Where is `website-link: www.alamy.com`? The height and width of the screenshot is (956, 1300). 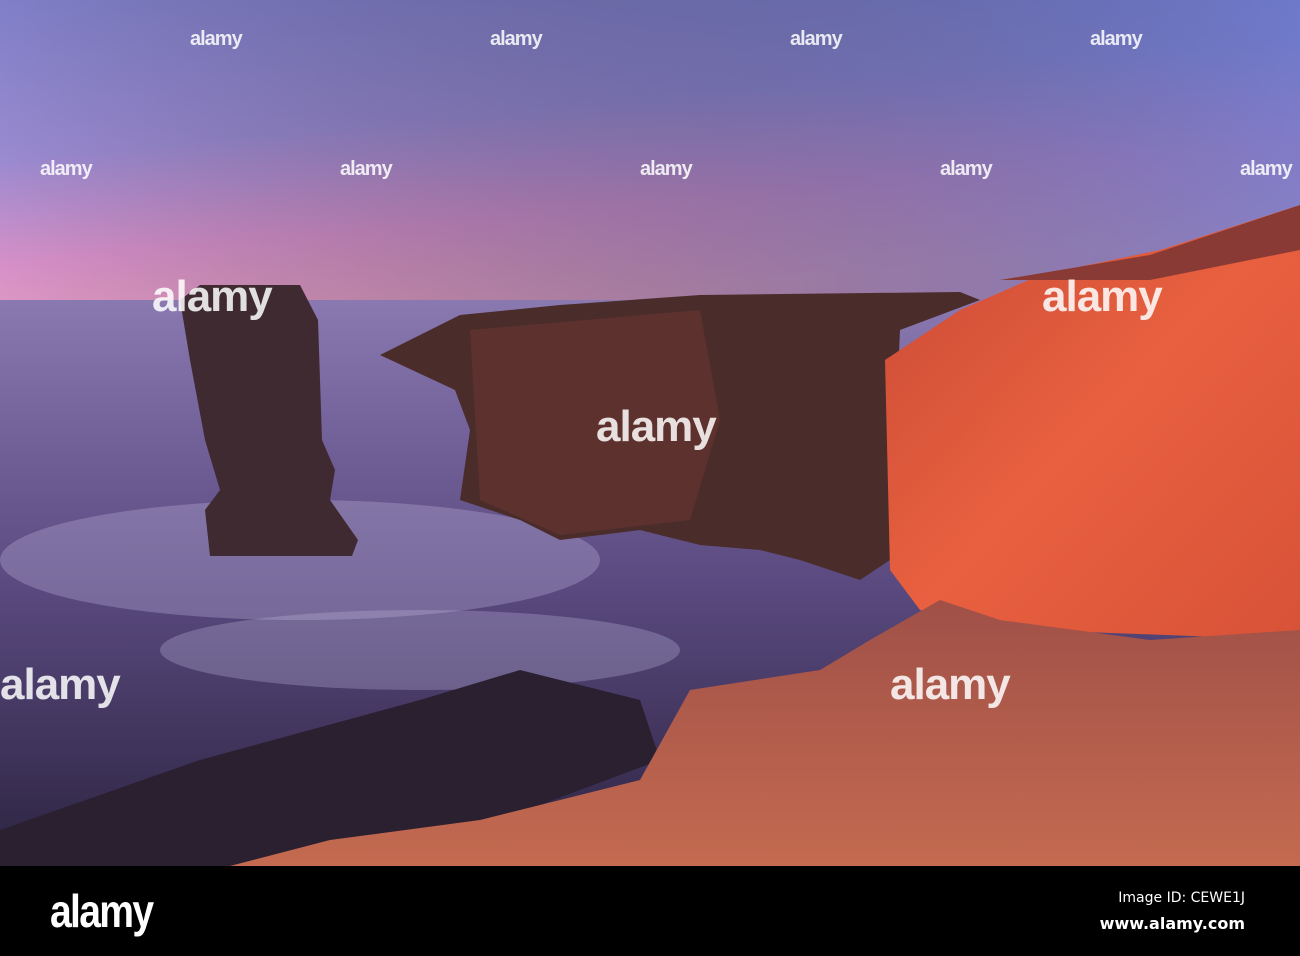
website-link: www.alamy.com is located at coordinates (1172, 923).